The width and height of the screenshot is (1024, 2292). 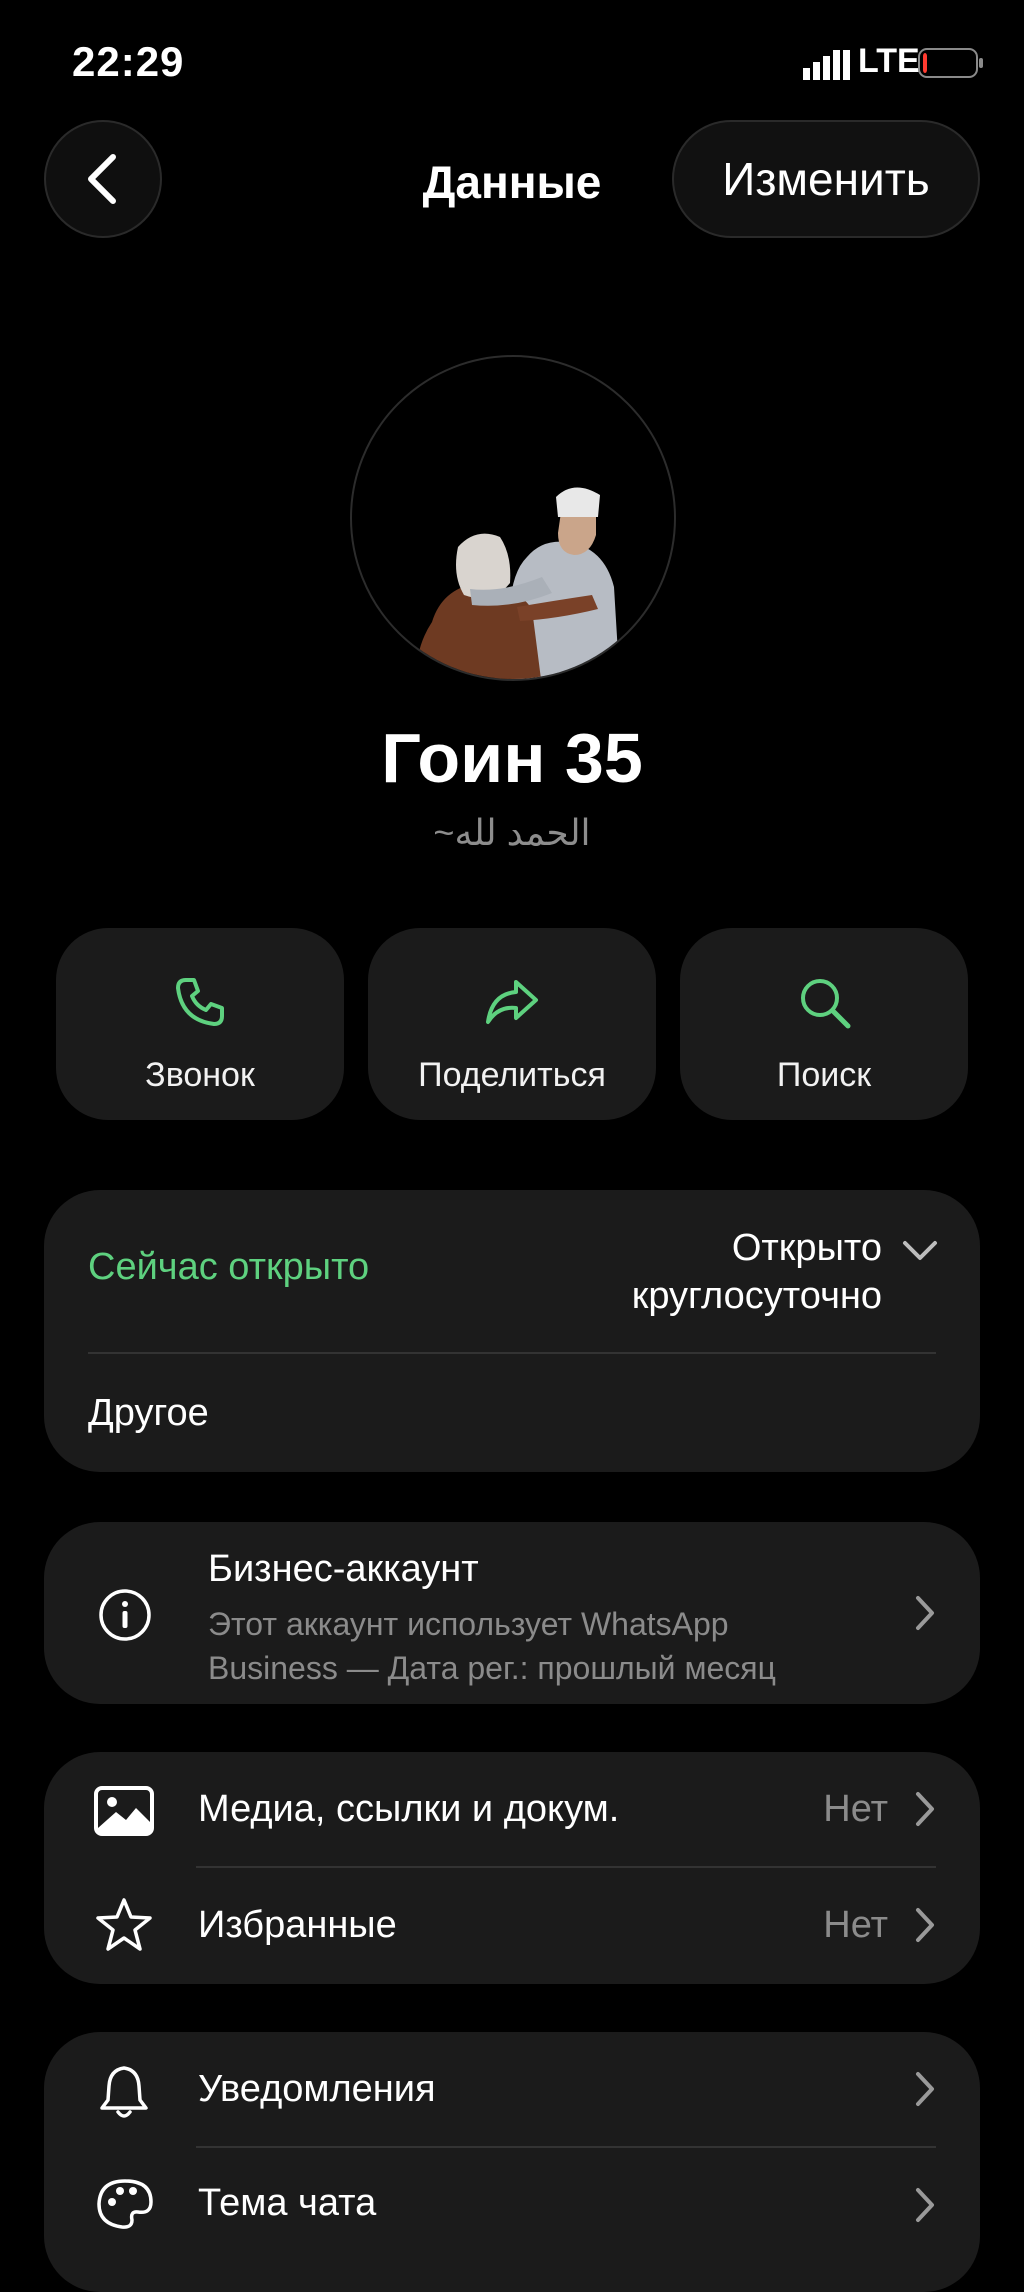 I want to click on phone-icon, so click(x=200, y=1002).